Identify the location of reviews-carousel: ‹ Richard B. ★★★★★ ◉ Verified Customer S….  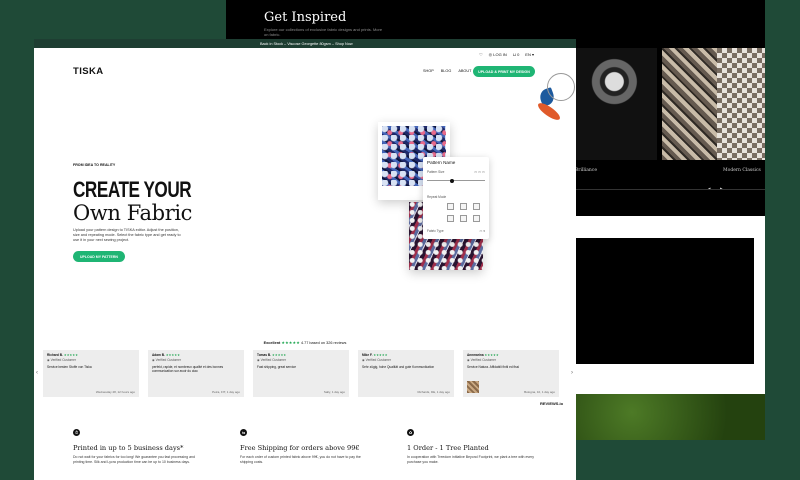
(304, 374).